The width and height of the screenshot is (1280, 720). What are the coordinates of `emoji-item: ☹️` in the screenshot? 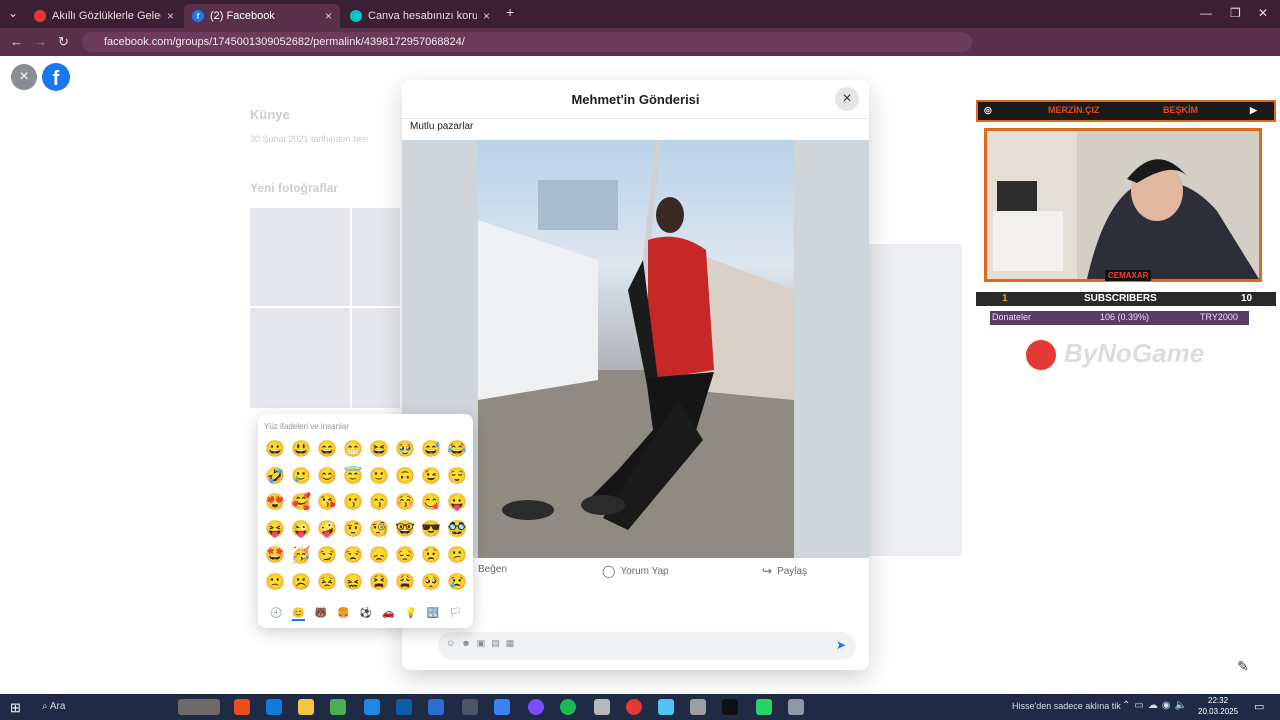 It's located at (301, 582).